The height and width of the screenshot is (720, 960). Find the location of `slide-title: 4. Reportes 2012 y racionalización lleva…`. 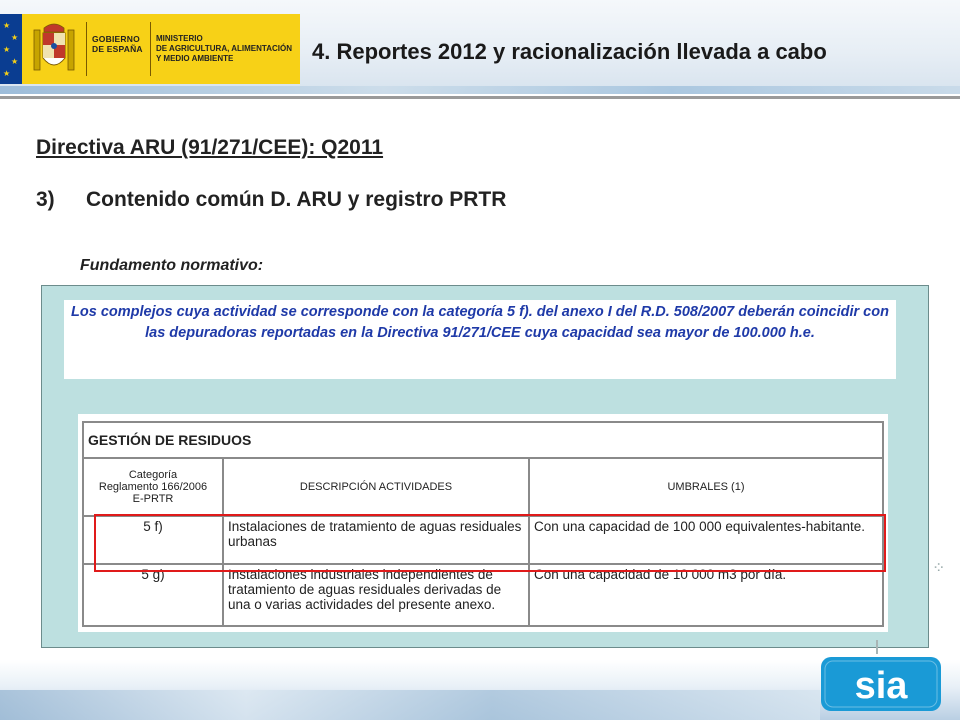

slide-title: 4. Reportes 2012 y racionalización lleva… is located at coordinates (569, 51).